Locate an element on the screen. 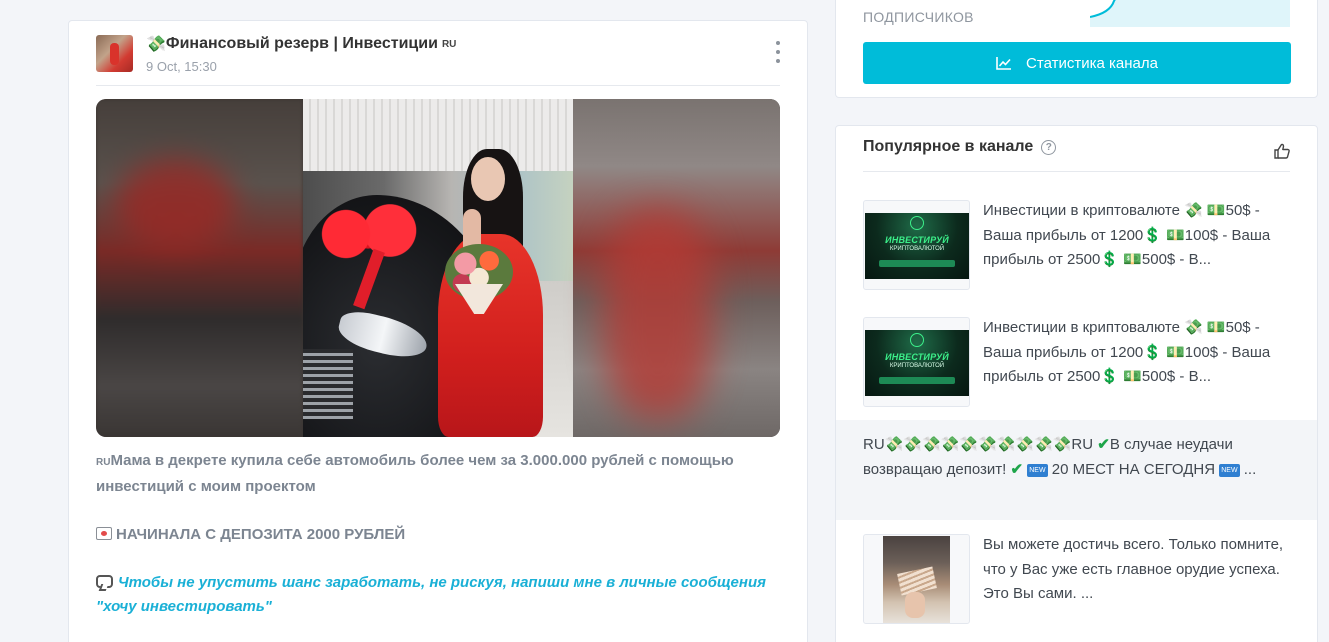 The width and height of the screenshot is (1329, 642). popular-title: Популярное в канале ? is located at coordinates (960, 147).